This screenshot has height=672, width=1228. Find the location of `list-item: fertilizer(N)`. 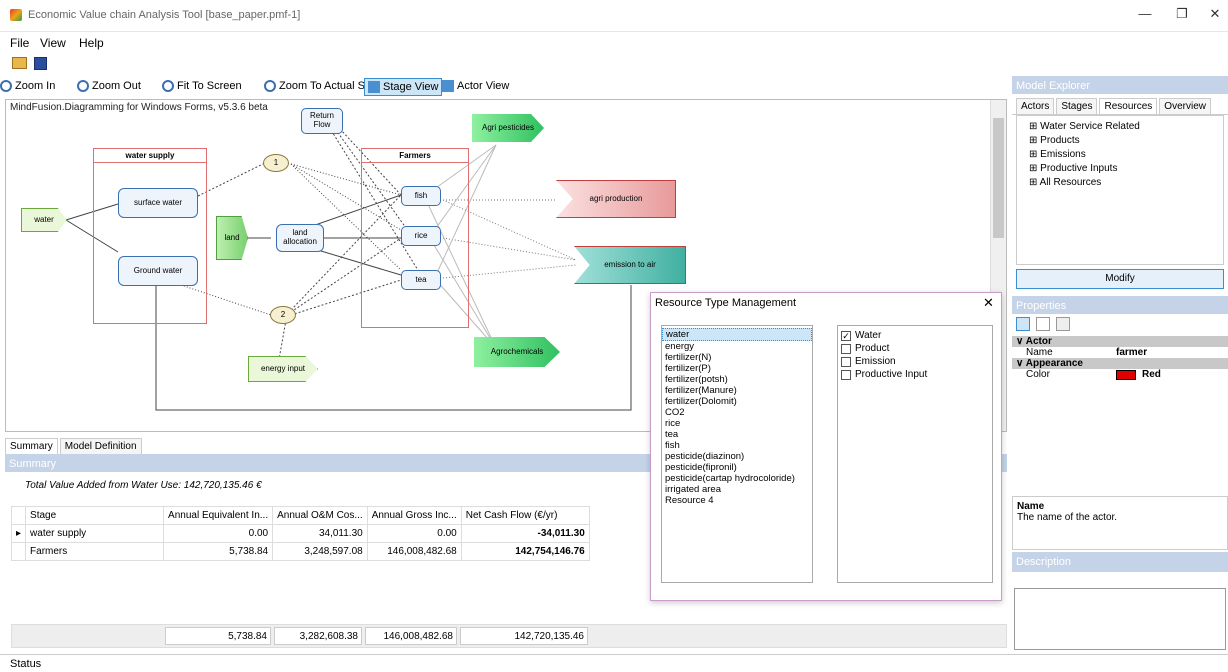

list-item: fertilizer(N) is located at coordinates (737, 357).